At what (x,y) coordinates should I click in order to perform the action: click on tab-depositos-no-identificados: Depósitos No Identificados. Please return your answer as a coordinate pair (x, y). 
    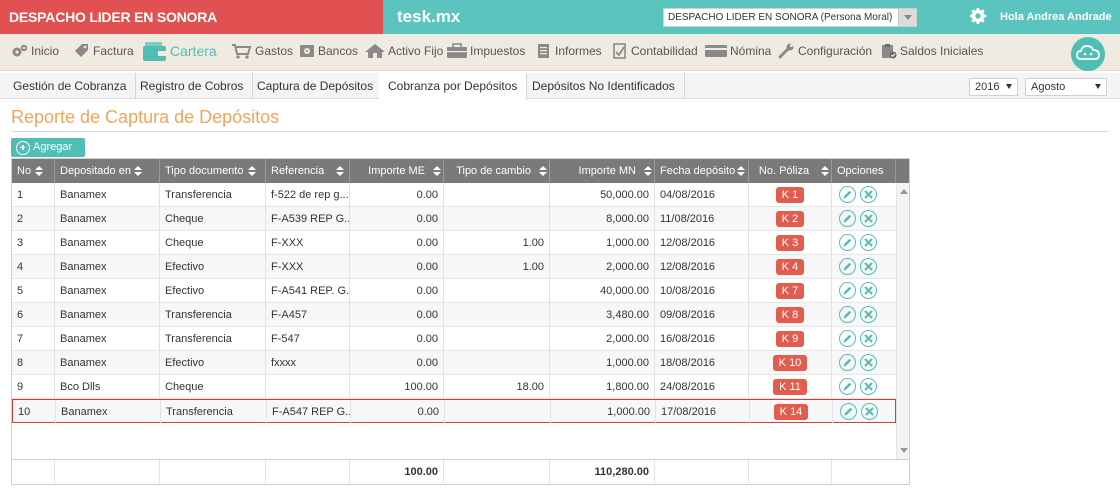
    Looking at the image, I should click on (604, 86).